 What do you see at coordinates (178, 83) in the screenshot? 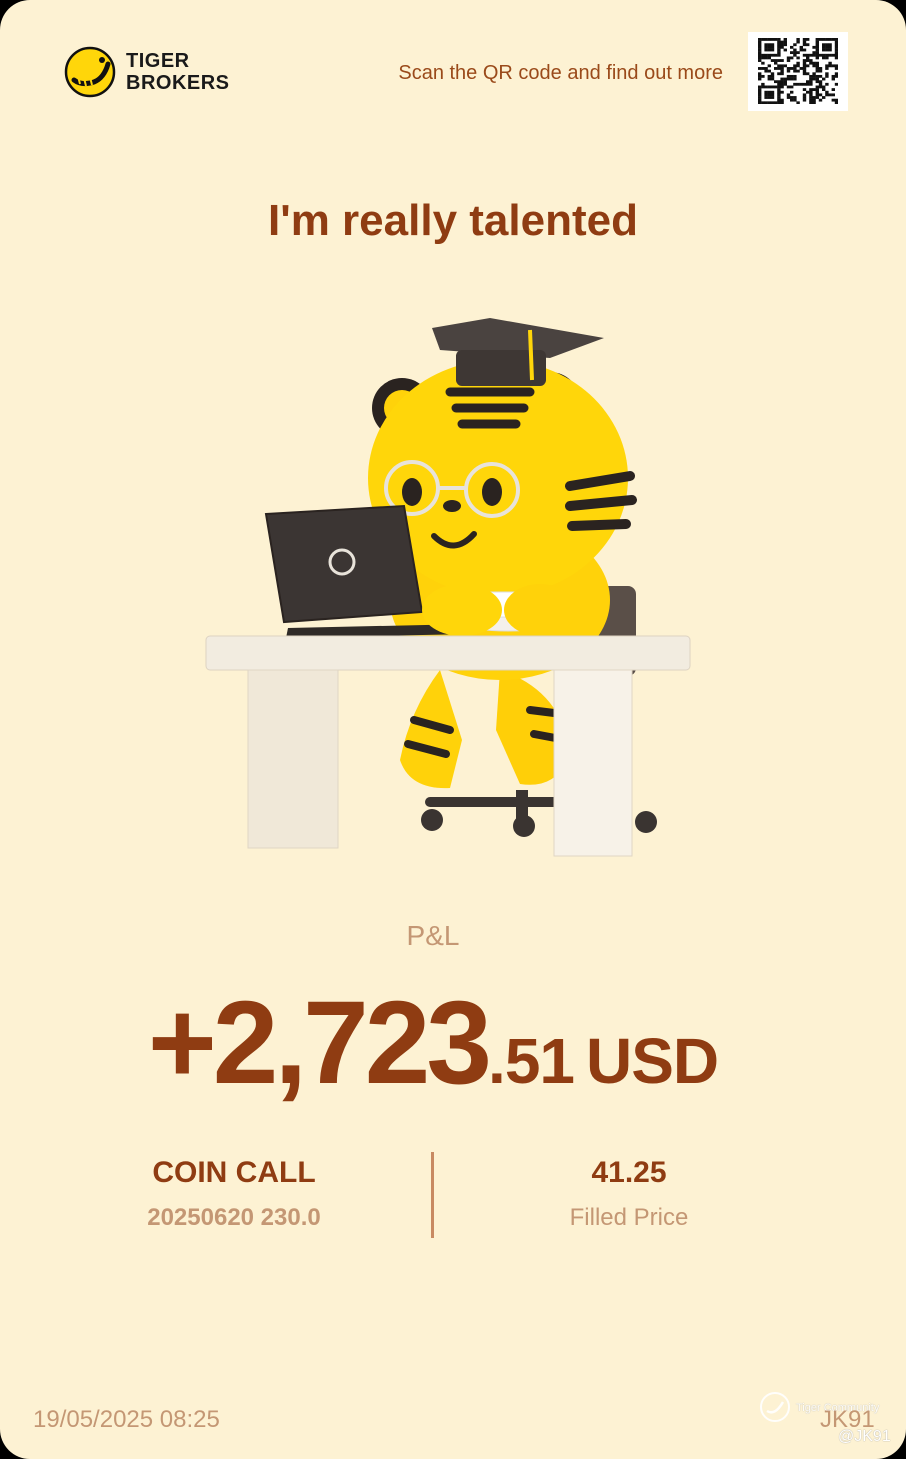
I see `brand-line-2: BROKERS` at bounding box center [178, 83].